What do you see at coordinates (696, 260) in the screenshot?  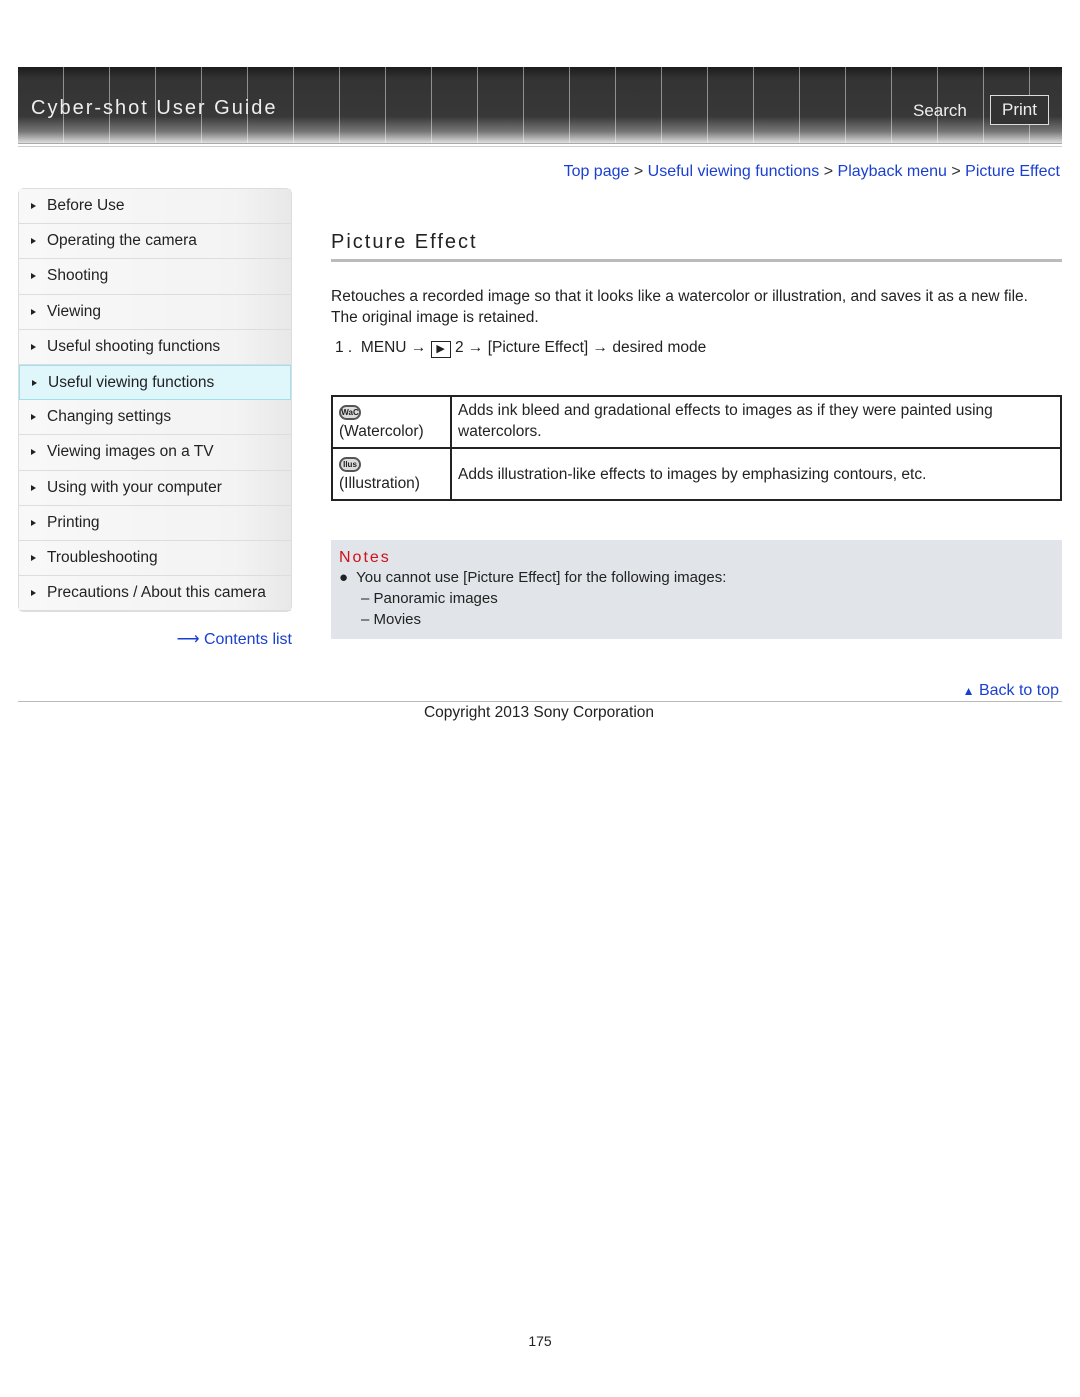 I see `title-rule` at bounding box center [696, 260].